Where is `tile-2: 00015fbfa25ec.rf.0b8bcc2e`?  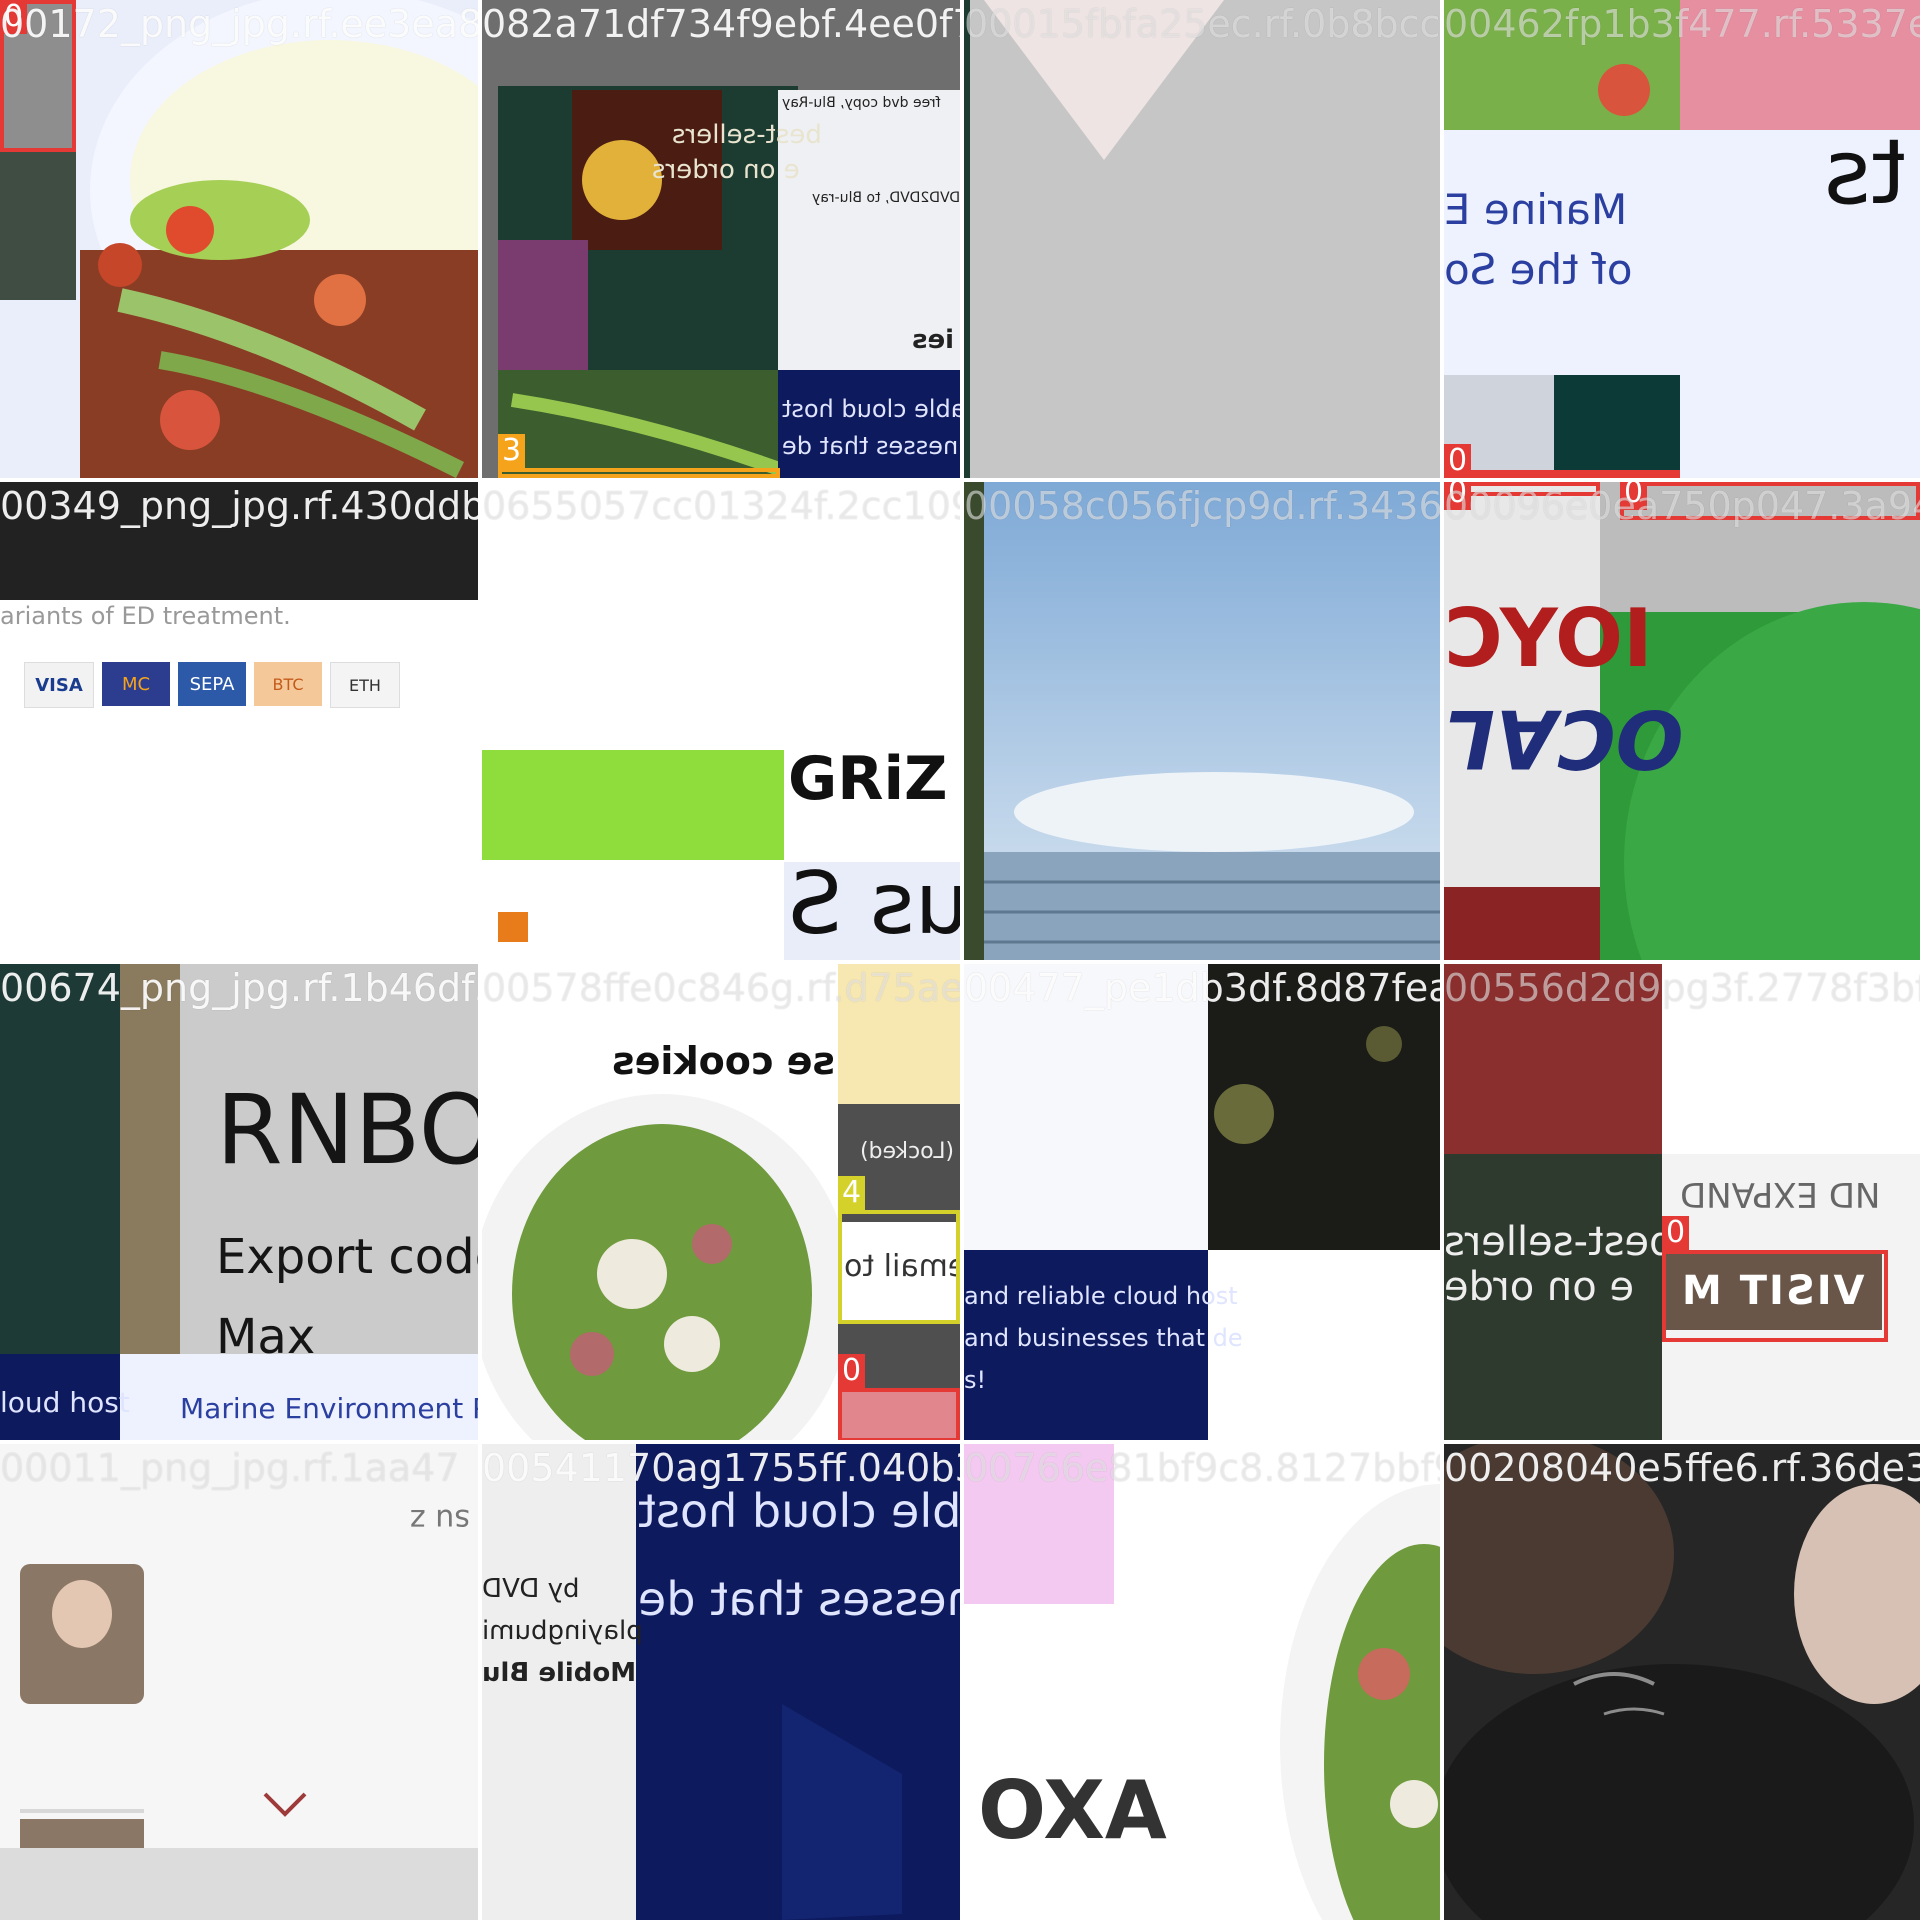 tile-2: 00015fbfa25ec.rf.0b8bcc2e is located at coordinates (1202, 239).